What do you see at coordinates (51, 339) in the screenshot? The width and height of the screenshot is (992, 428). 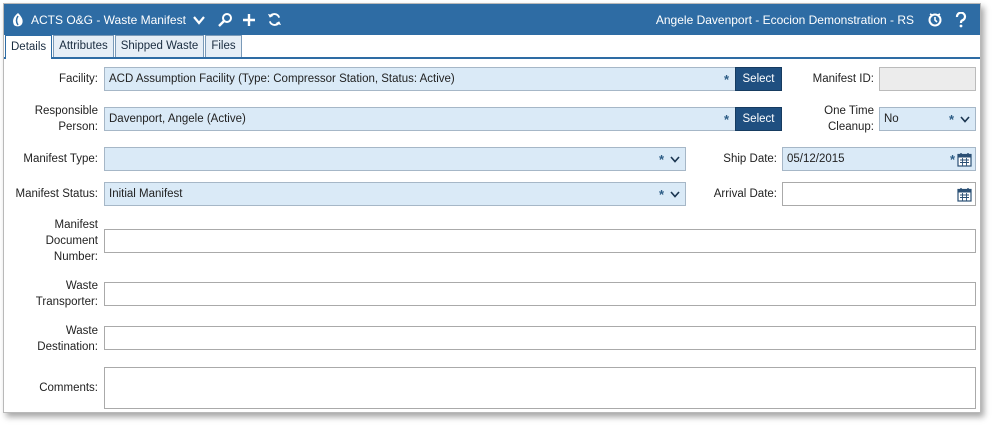 I see `waste-destination-label: Waste Destination:` at bounding box center [51, 339].